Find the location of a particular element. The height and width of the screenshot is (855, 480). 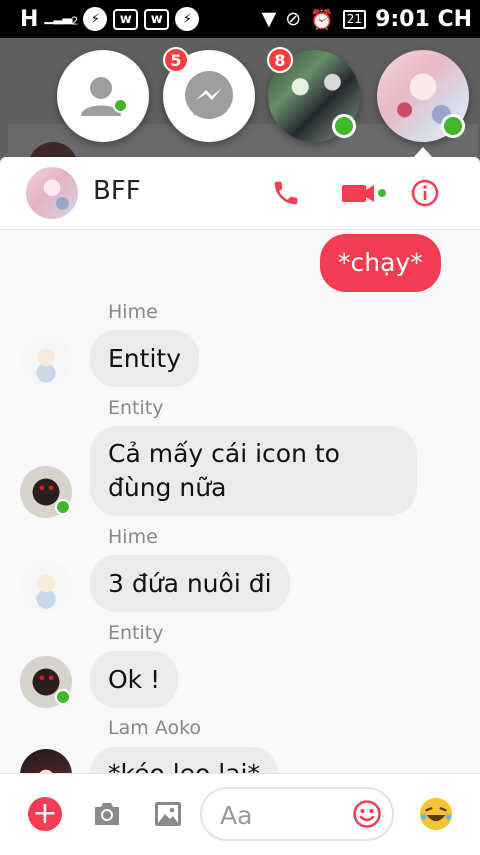

do-not-disturb-icon: ⊘ is located at coordinates (293, 19).